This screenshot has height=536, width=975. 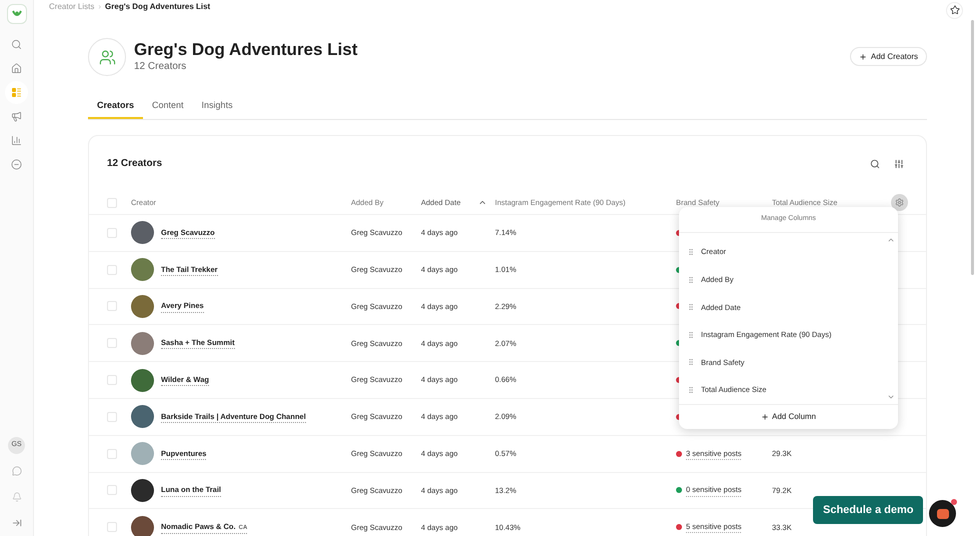 I want to click on star-button, so click(x=954, y=10).